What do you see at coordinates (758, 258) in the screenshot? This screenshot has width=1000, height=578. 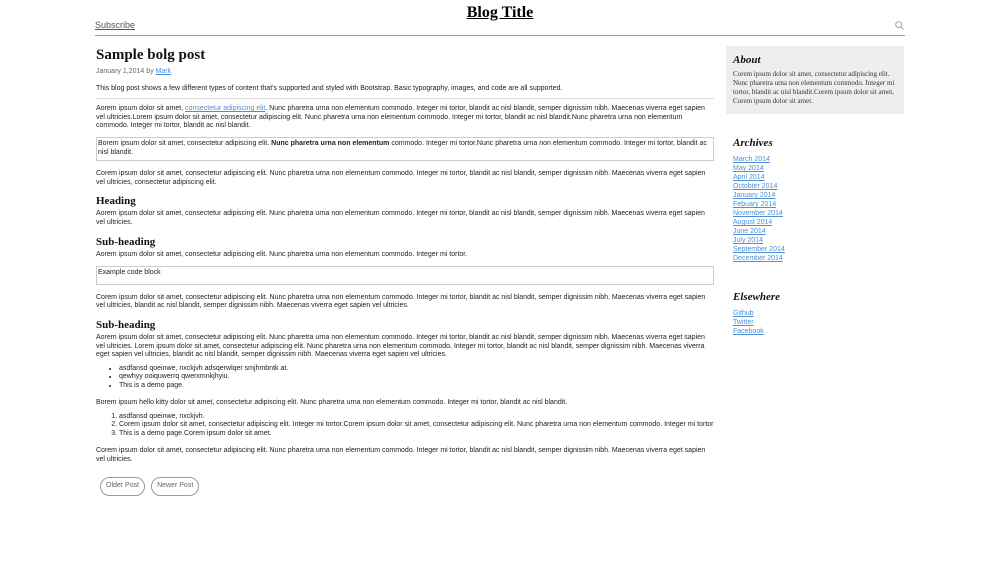 I see `archive-link: December 2014` at bounding box center [758, 258].